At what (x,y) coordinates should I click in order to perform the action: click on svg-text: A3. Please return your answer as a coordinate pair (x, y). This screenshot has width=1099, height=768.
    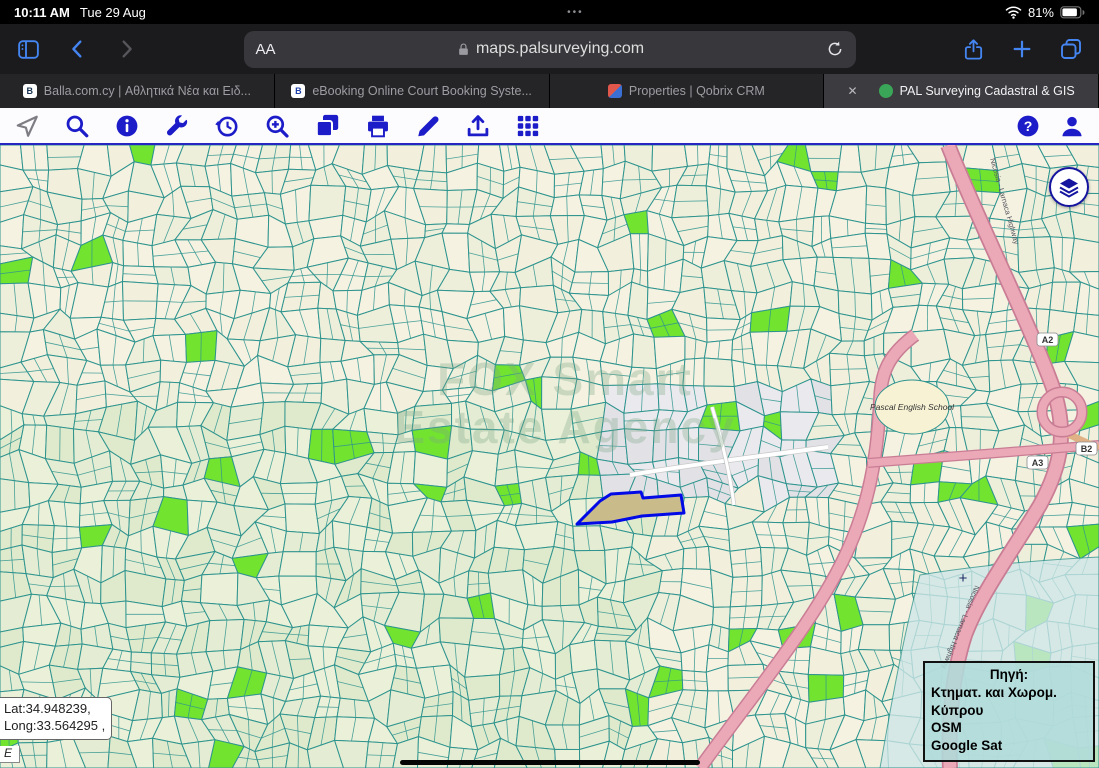
    Looking at the image, I should click on (1038, 463).